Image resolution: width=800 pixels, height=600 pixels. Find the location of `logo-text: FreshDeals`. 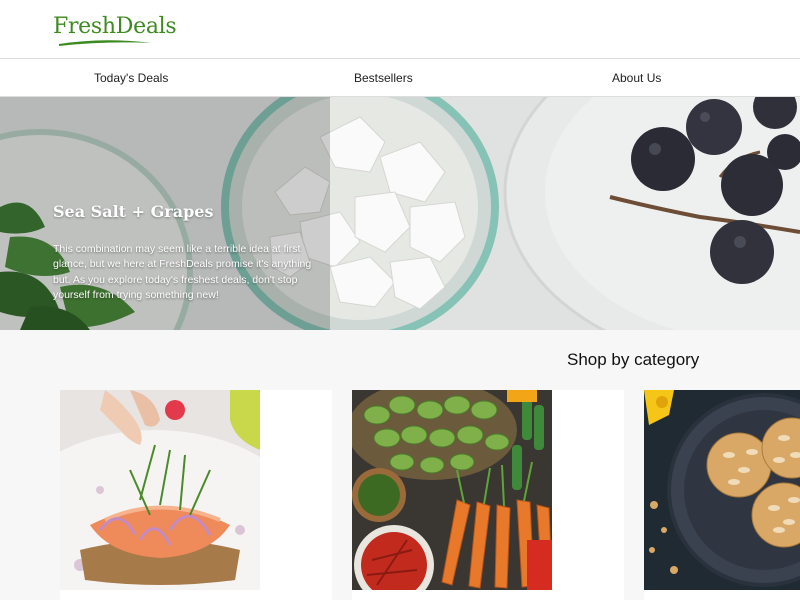

logo-text: FreshDeals is located at coordinates (115, 26).